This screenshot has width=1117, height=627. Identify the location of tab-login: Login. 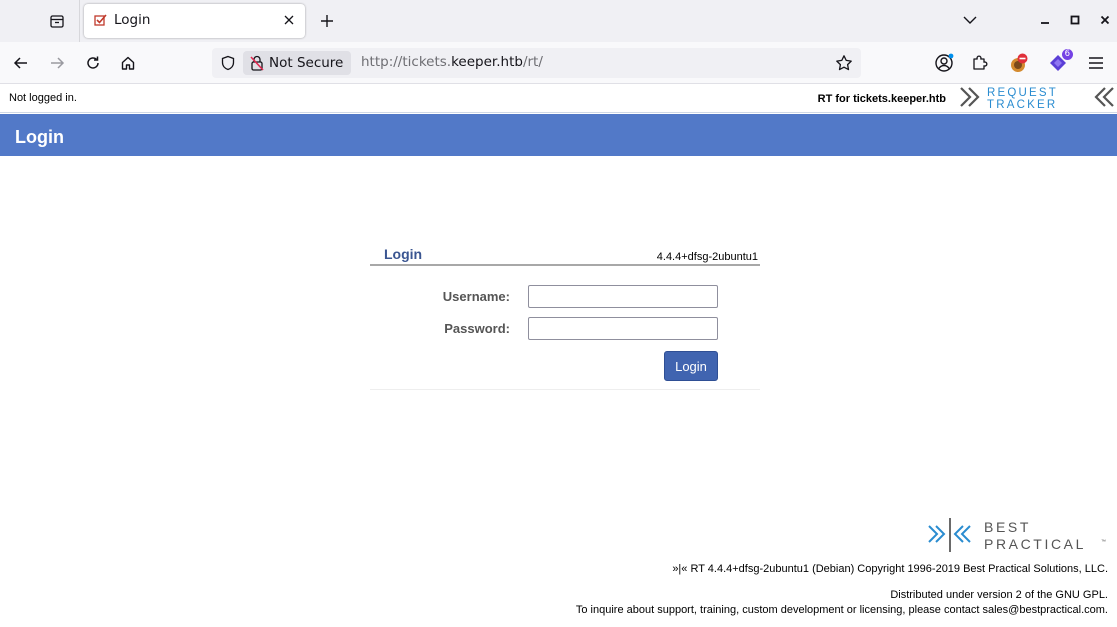
(194, 21).